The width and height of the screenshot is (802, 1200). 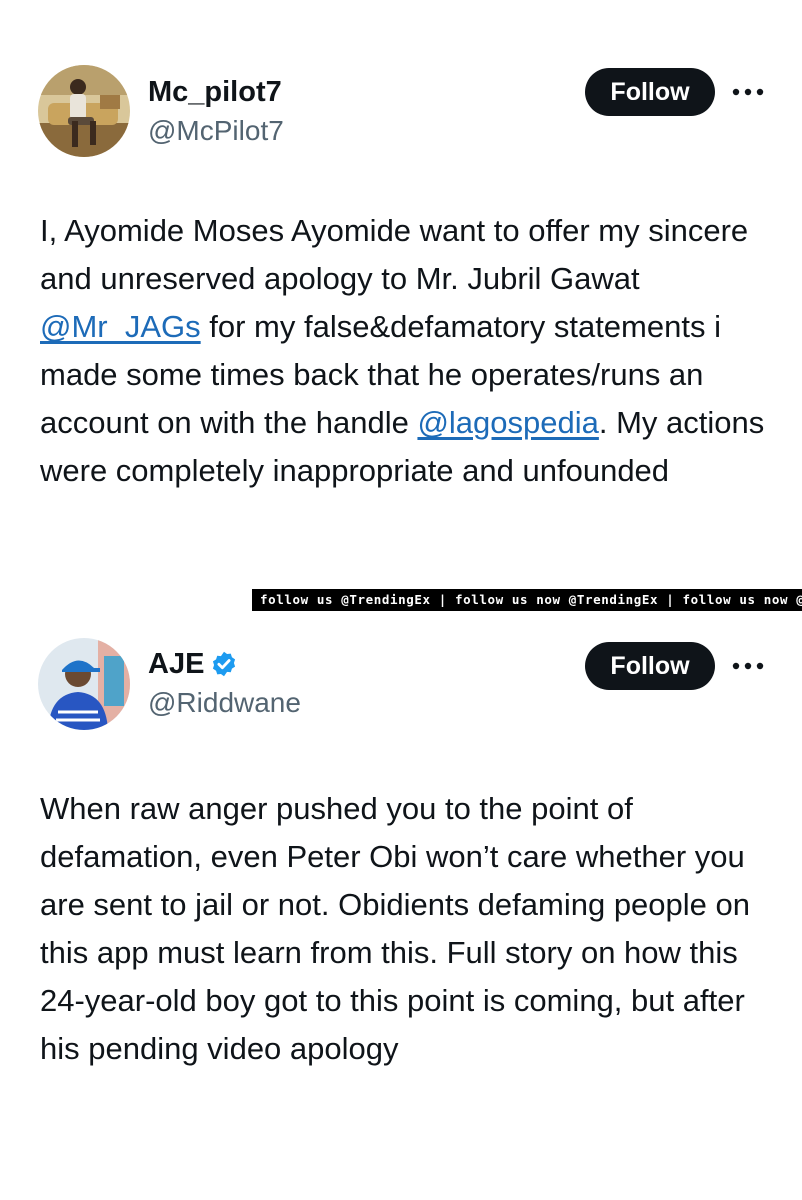 What do you see at coordinates (224, 664) in the screenshot?
I see `verified-badge-icon` at bounding box center [224, 664].